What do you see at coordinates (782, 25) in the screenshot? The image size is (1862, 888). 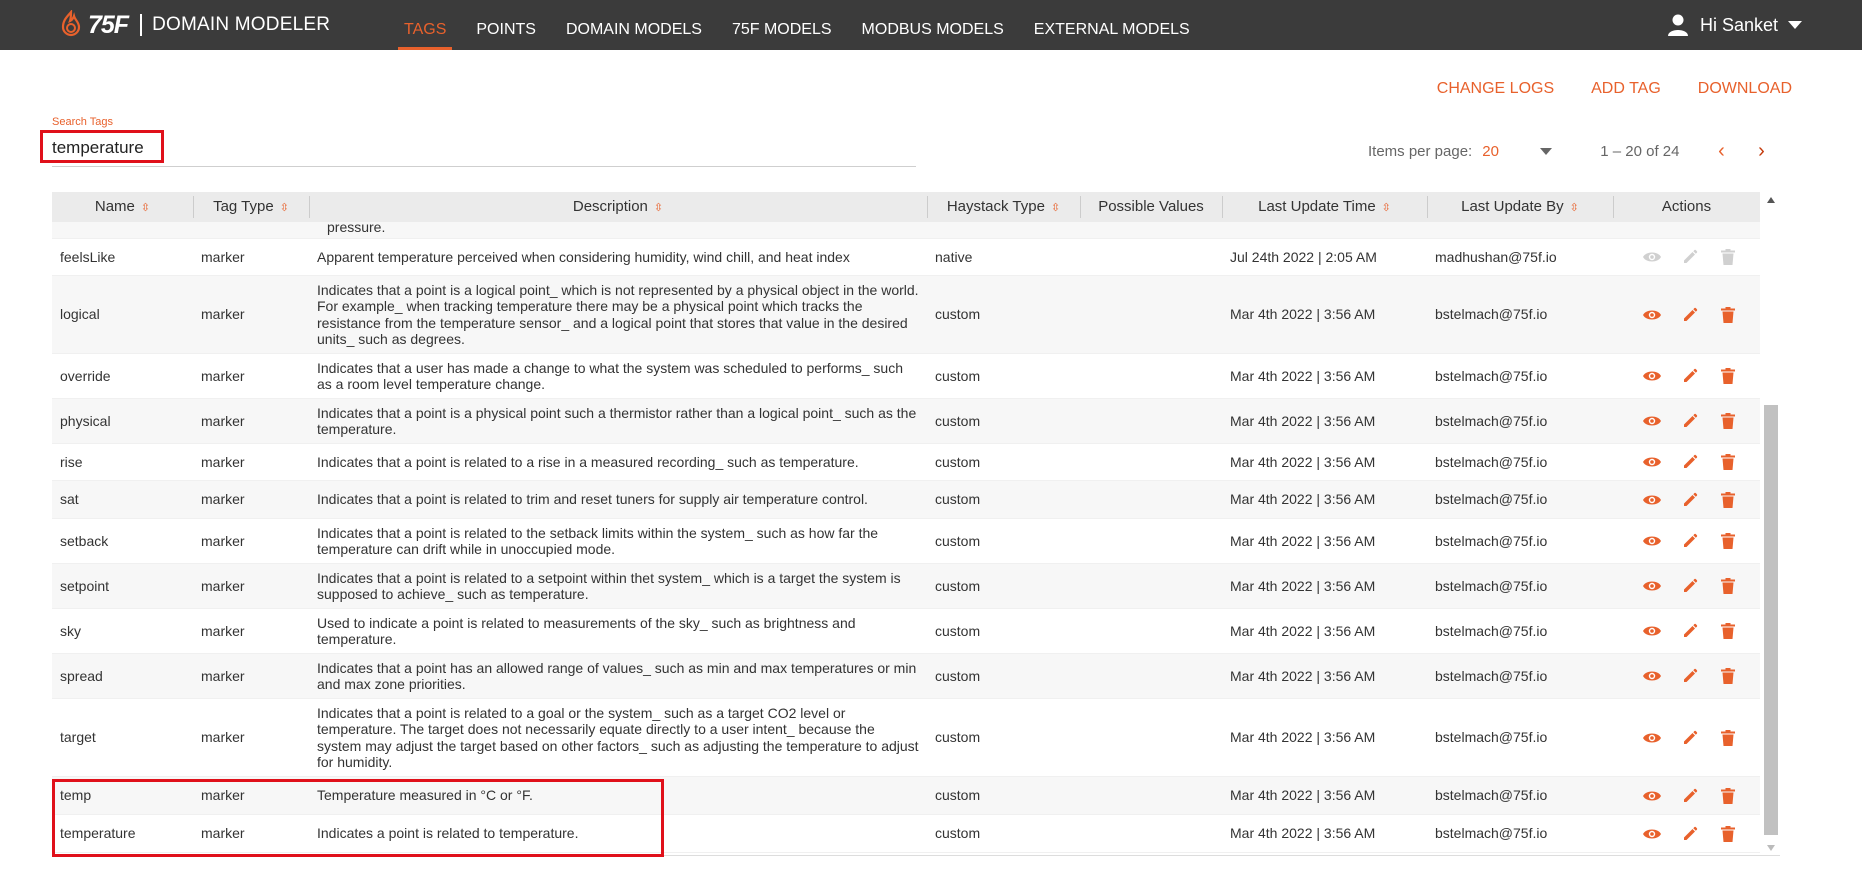 I see `nav-tab-75f-models: 75F MODELS` at bounding box center [782, 25].